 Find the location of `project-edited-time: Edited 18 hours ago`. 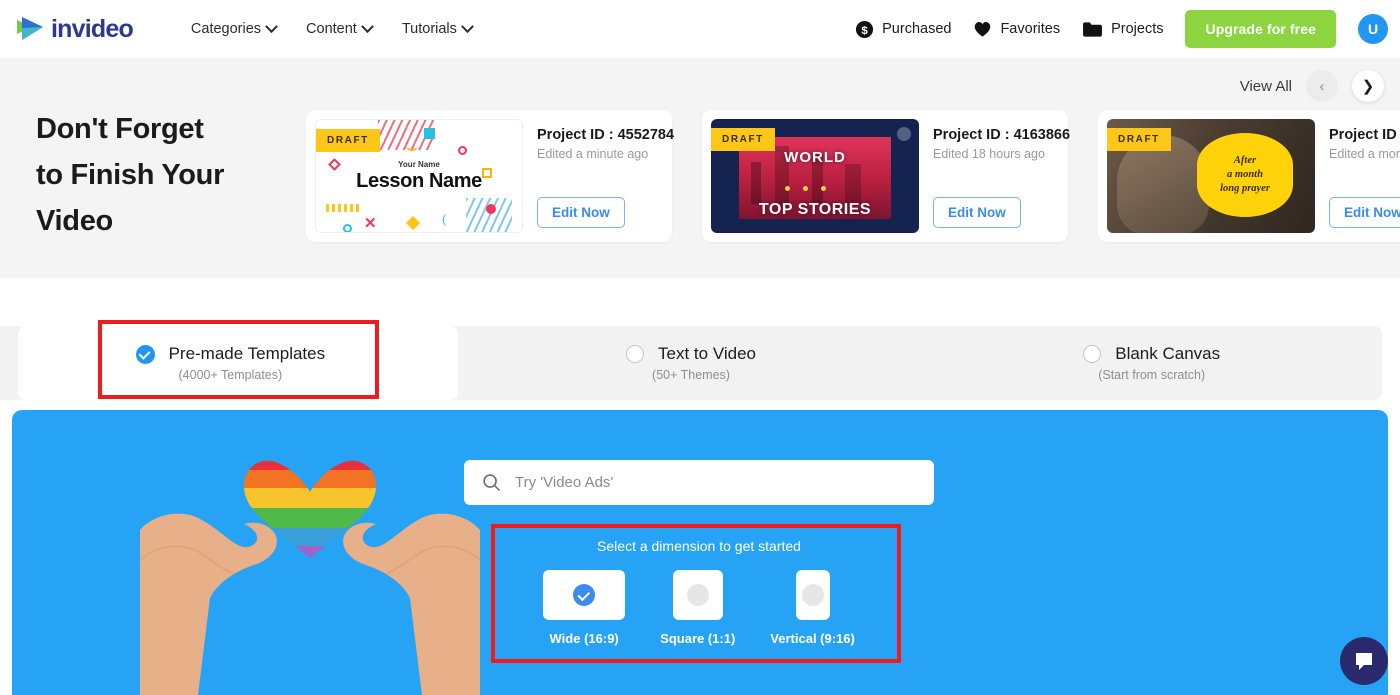

project-edited-time: Edited 18 hours ago is located at coordinates (989, 154).